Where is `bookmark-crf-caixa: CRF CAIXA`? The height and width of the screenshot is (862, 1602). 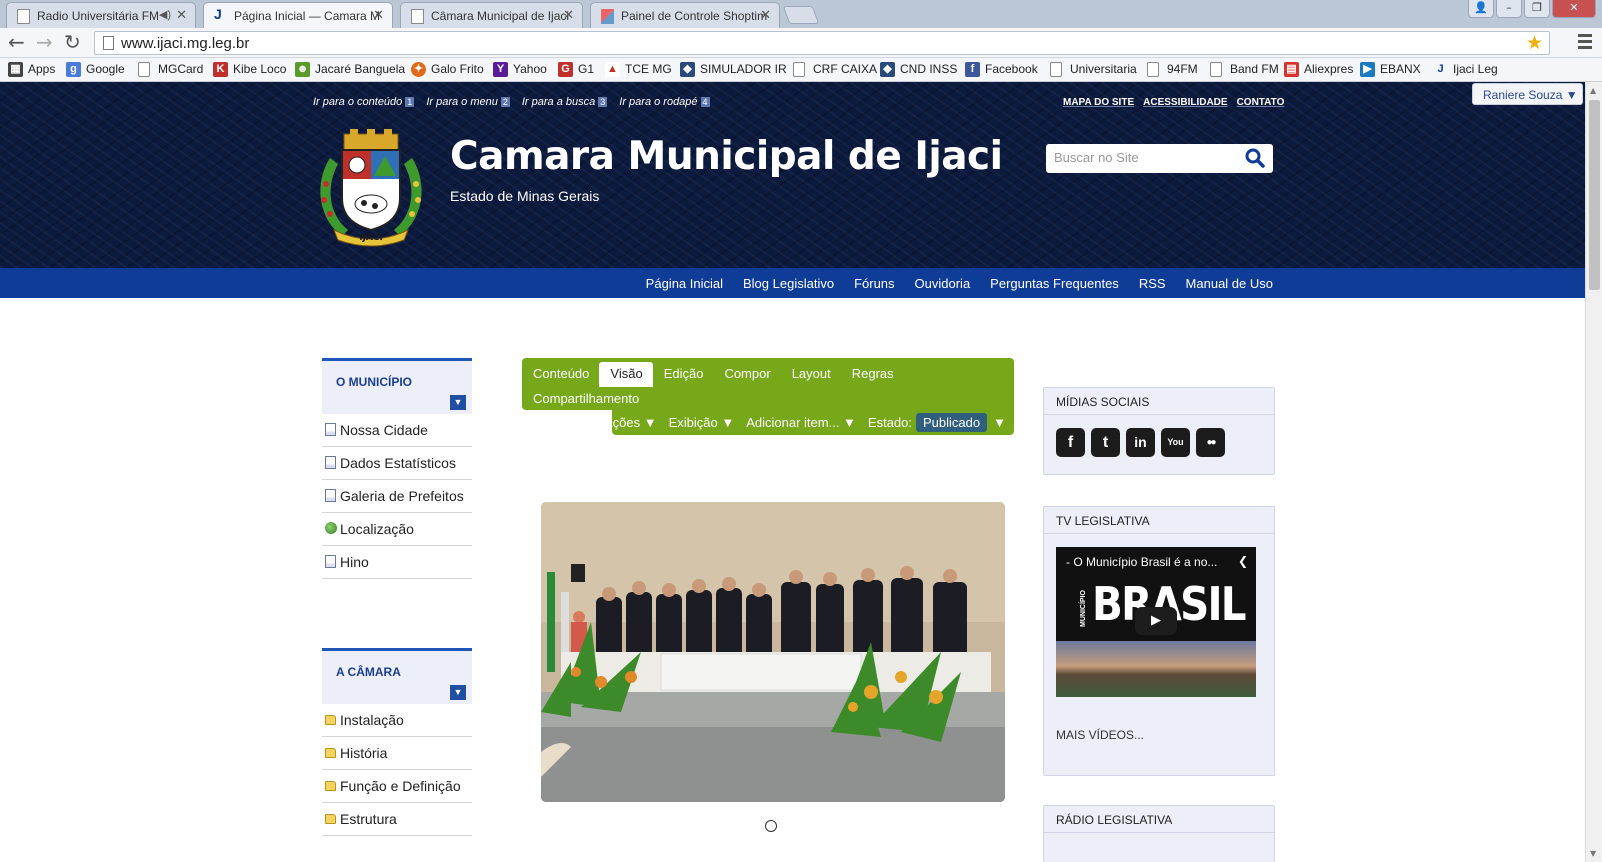
bookmark-crf-caixa: CRF CAIXA is located at coordinates (835, 69).